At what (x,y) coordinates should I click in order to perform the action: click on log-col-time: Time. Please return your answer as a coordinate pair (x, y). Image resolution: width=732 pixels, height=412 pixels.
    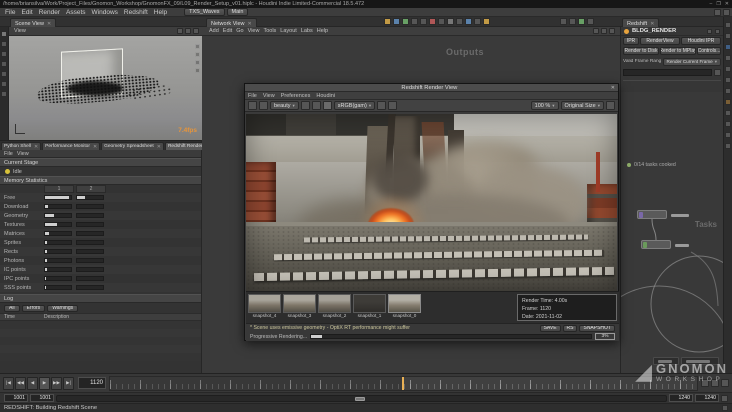
    Looking at the image, I should click on (24, 317).